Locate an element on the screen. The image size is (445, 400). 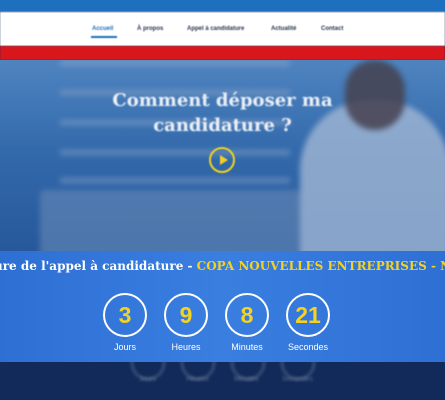
countdown-hours-label: Heures is located at coordinates (186, 347).